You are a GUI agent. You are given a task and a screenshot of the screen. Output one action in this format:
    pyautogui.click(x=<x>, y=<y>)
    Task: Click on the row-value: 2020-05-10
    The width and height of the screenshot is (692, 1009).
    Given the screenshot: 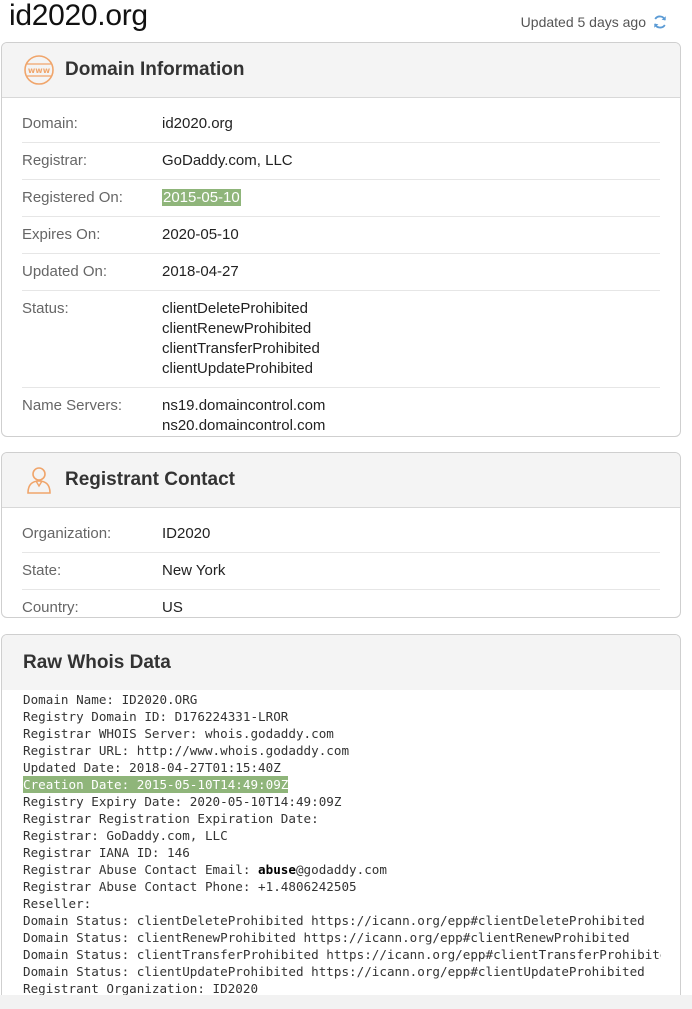 What is the action you would take?
    pyautogui.click(x=200, y=235)
    